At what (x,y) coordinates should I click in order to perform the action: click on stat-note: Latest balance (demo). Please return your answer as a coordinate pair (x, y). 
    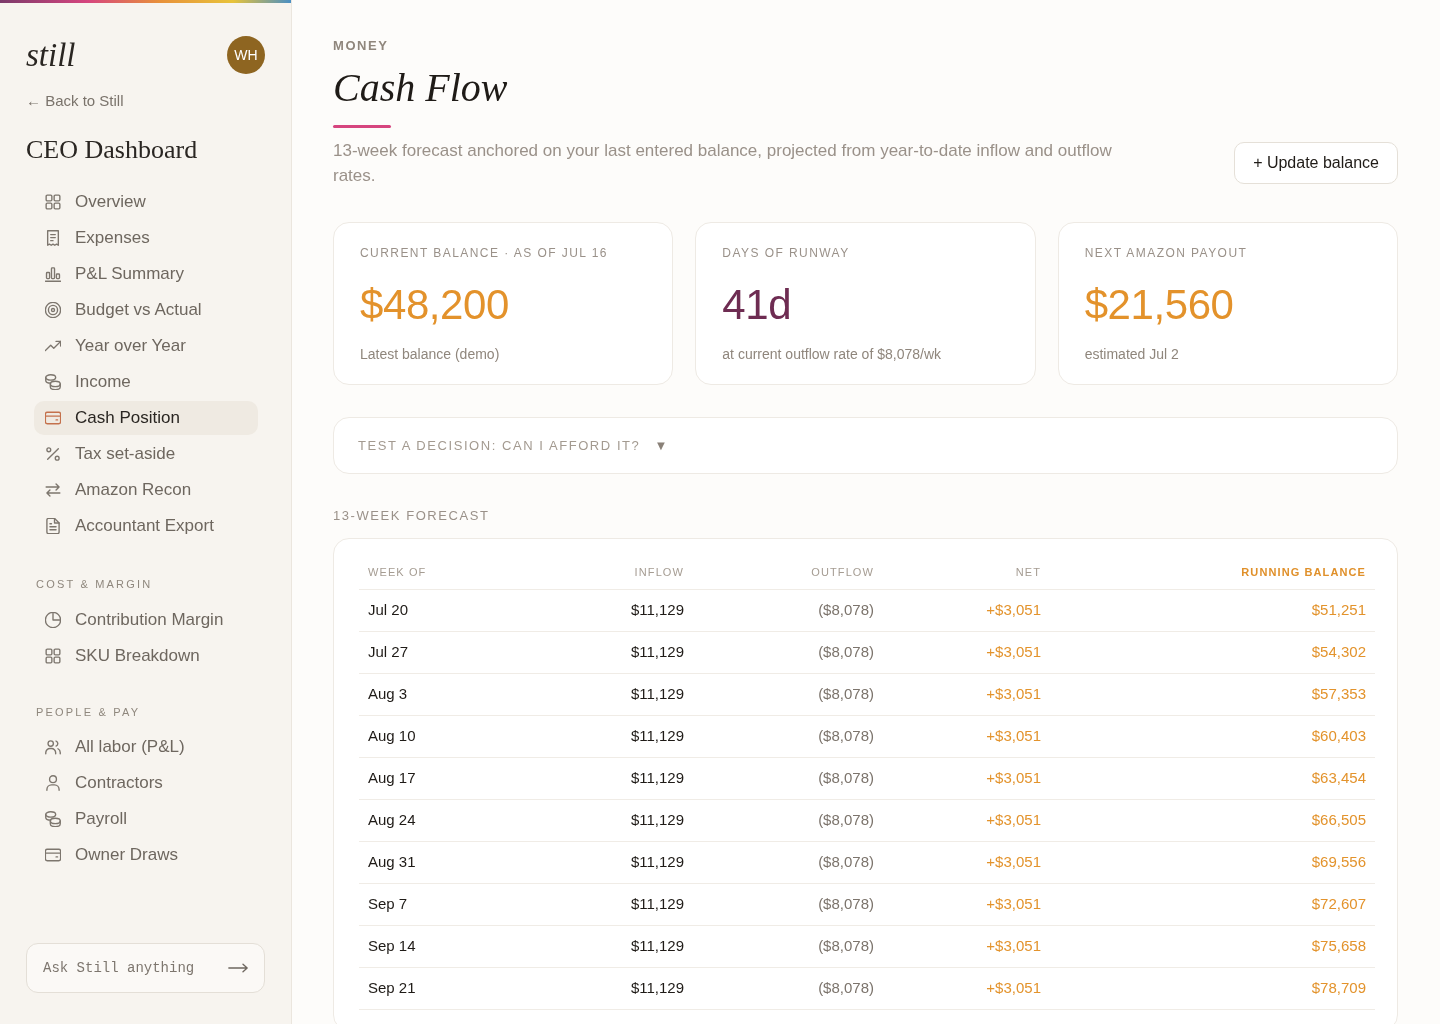
    Looking at the image, I should click on (430, 354).